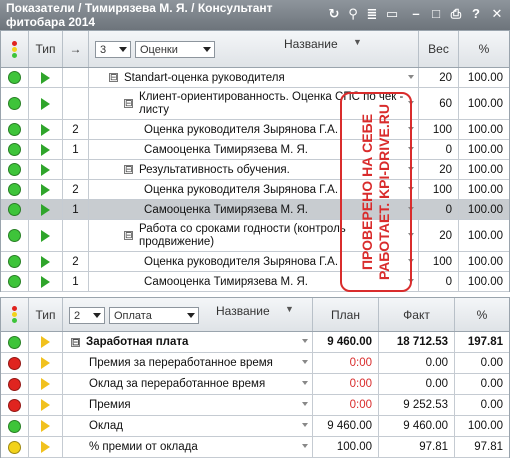 This screenshot has width=510, height=458. Describe the element at coordinates (175, 49) in the screenshot. I see `filter-select: Оценки` at that location.